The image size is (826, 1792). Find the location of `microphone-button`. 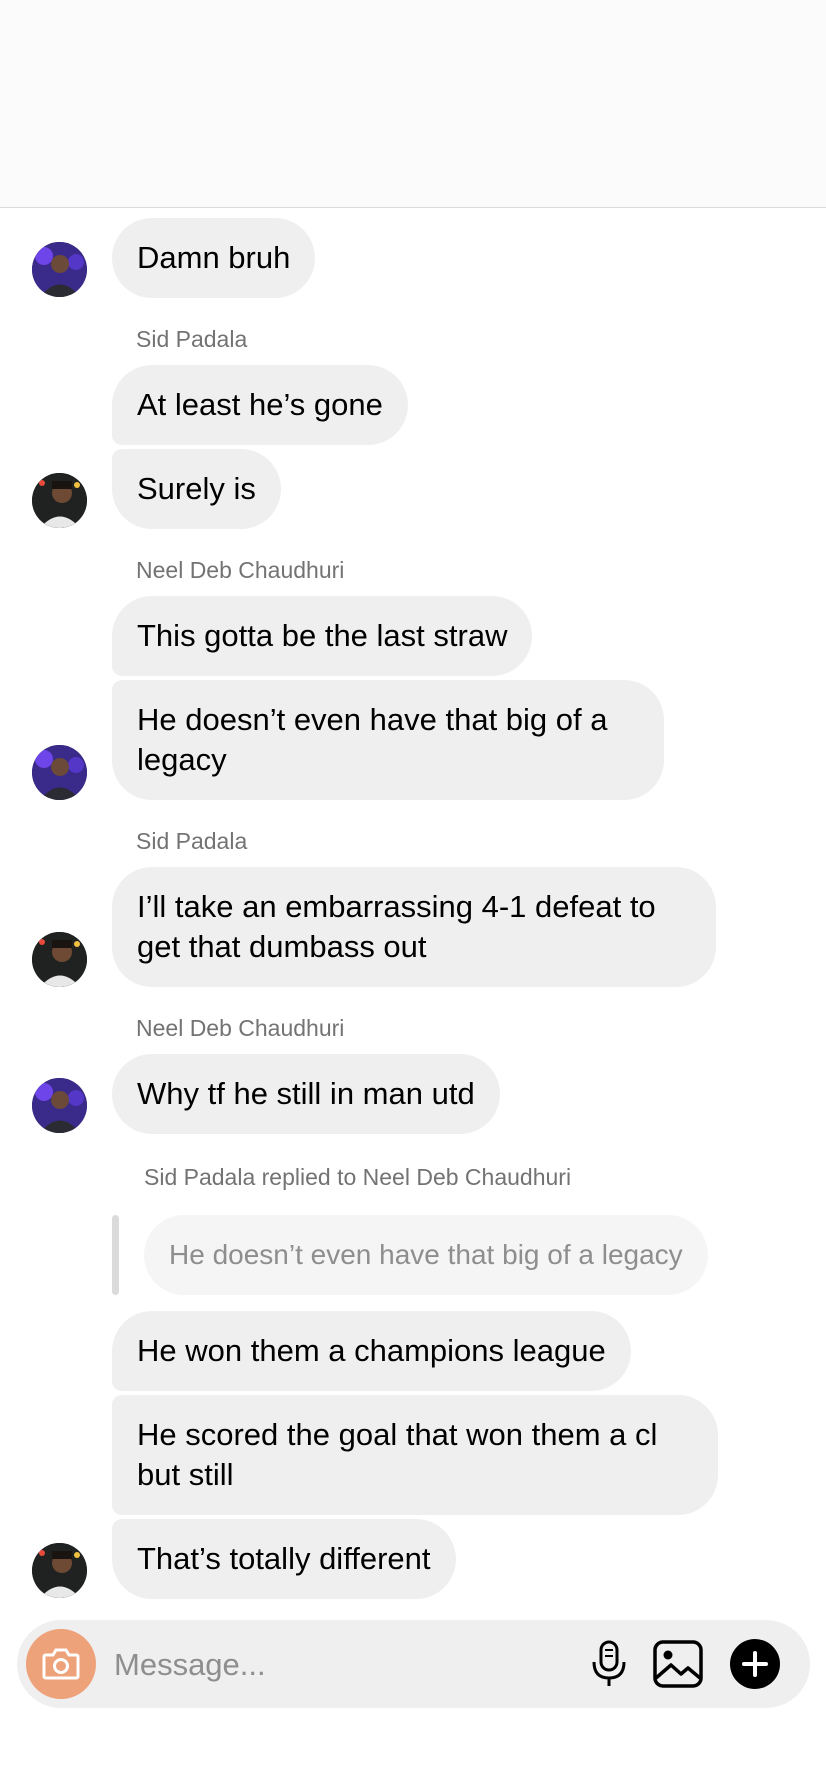

microphone-button is located at coordinates (609, 1664).